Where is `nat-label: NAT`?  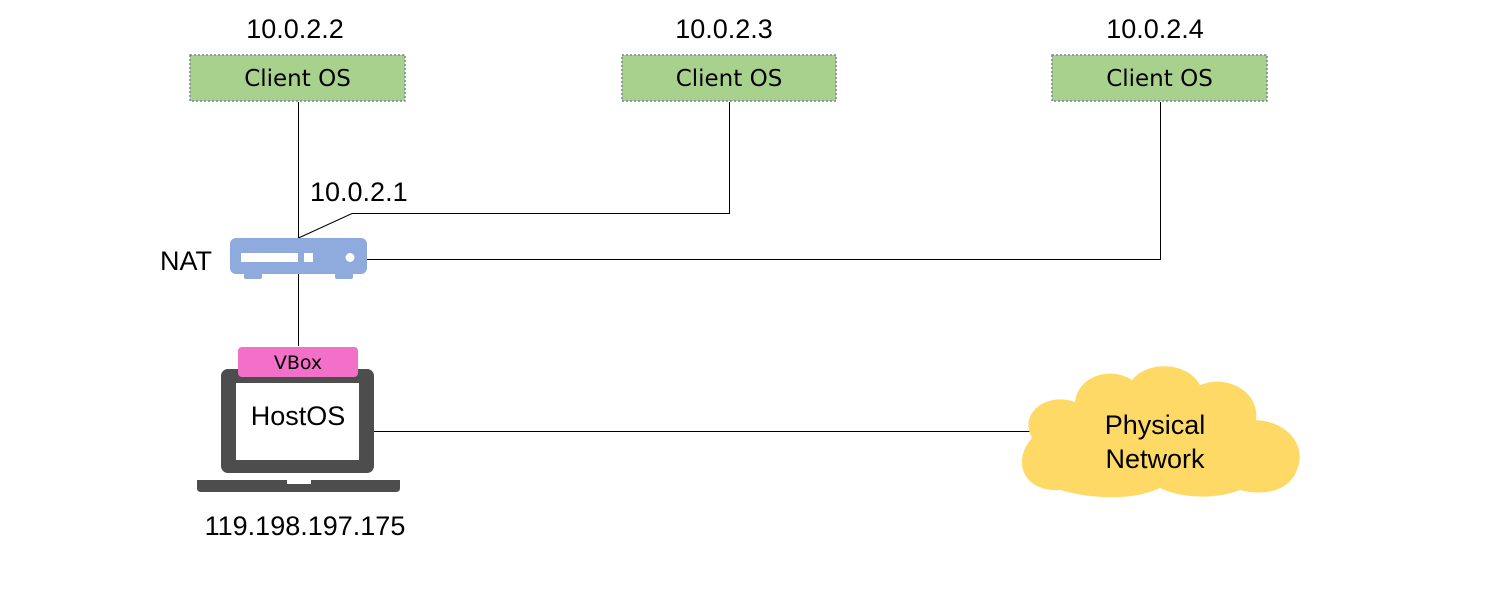 nat-label: NAT is located at coordinates (186, 261).